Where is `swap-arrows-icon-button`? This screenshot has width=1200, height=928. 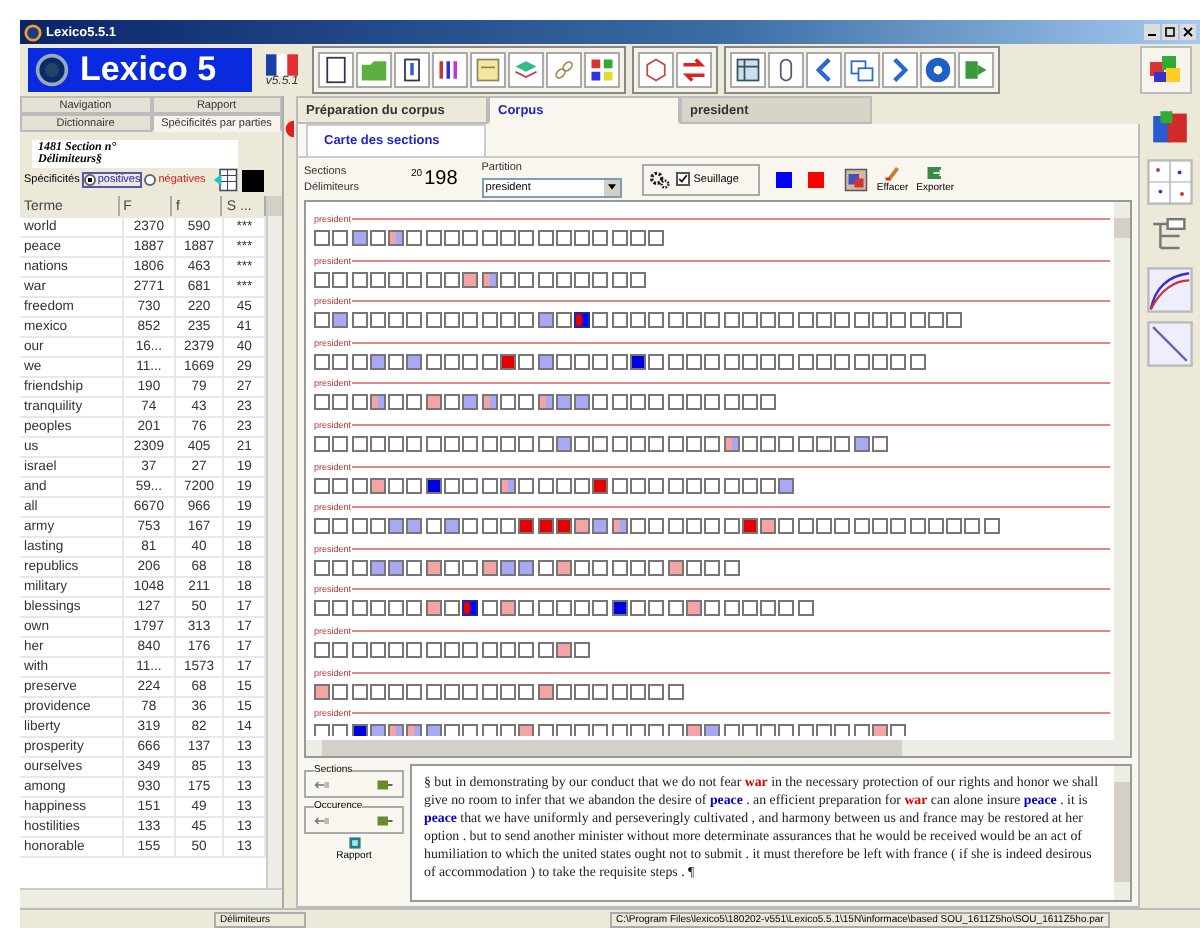 swap-arrows-icon-button is located at coordinates (694, 70).